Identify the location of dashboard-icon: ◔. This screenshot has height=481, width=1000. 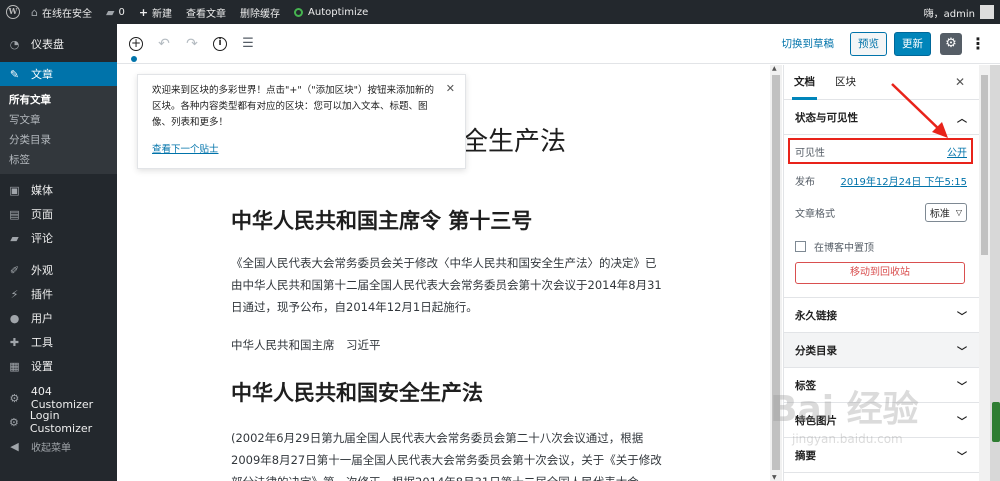
(14, 44).